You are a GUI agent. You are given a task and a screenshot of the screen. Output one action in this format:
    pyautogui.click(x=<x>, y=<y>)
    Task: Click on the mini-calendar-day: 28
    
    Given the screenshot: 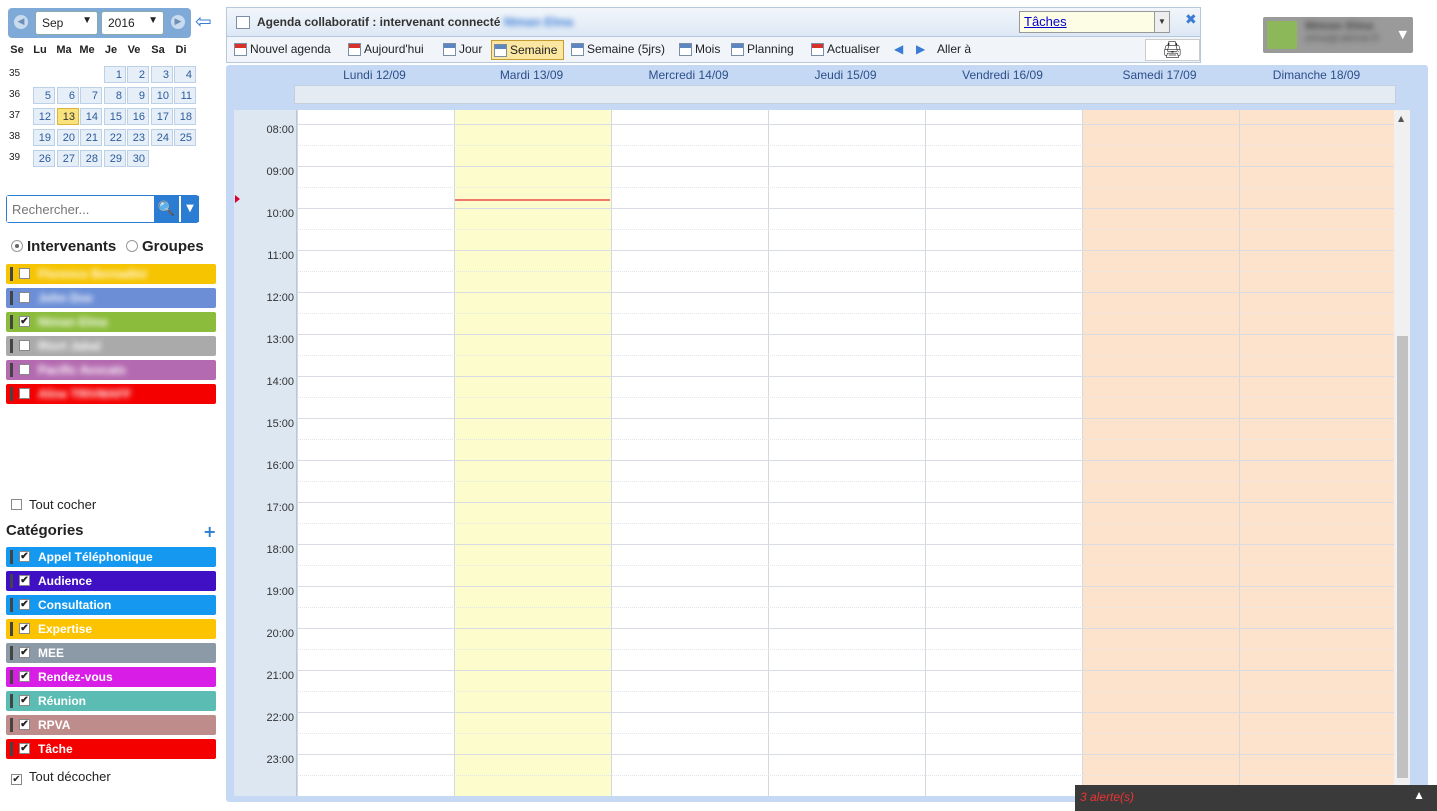 What is the action you would take?
    pyautogui.click(x=91, y=158)
    